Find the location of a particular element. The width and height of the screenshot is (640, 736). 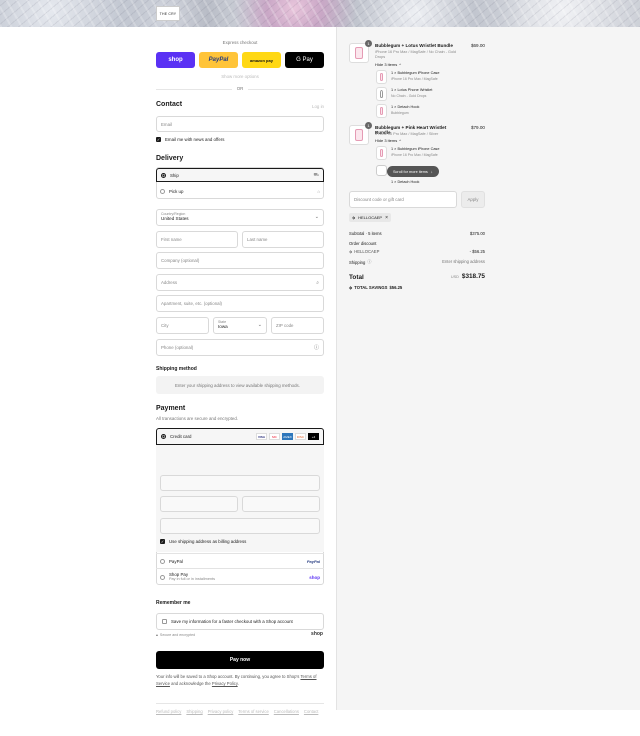

hide-items-label: Hide 3 items is located at coordinates (386, 140).